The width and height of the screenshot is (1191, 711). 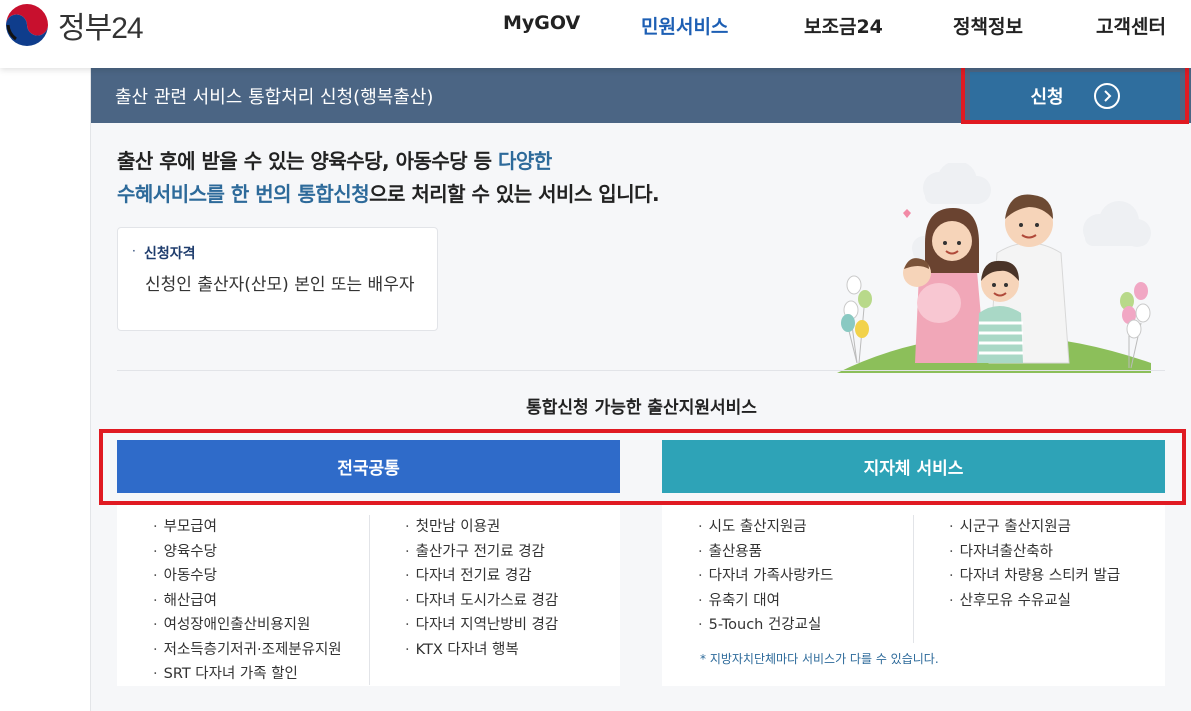 I want to click on nav-civil-service: 민원서비스, so click(x=684, y=25).